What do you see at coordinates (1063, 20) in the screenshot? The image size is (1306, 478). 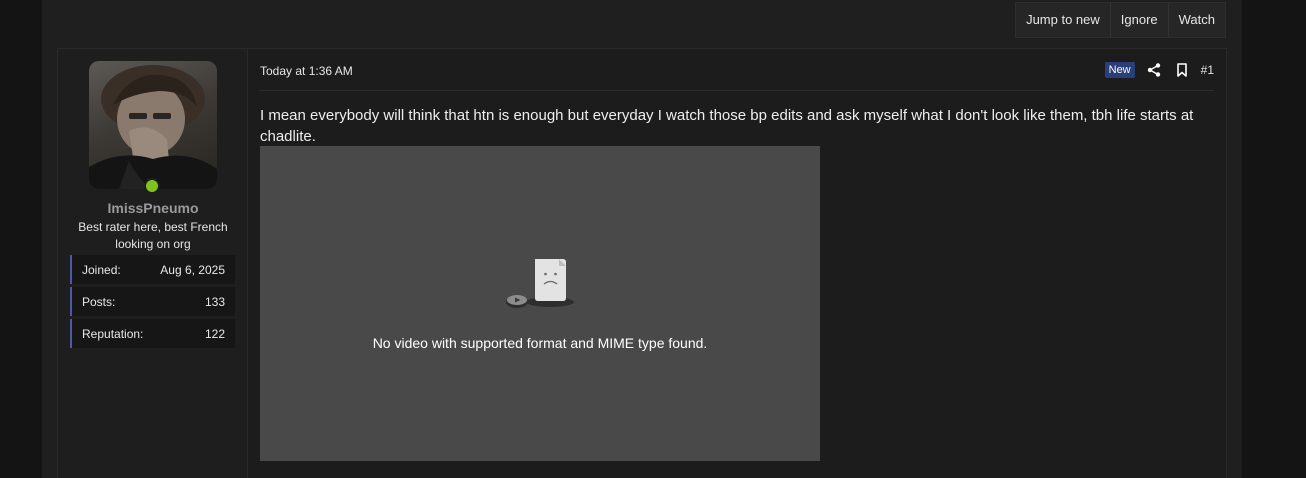 I see `jump-to-new-button: Jump to new` at bounding box center [1063, 20].